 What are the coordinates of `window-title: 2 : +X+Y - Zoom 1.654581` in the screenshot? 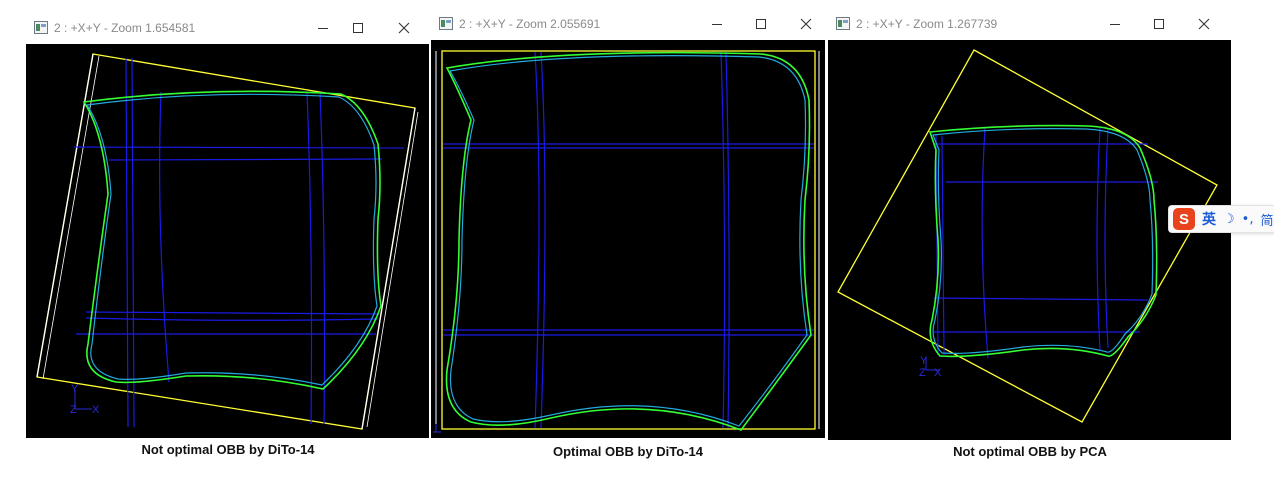 It's located at (125, 28).